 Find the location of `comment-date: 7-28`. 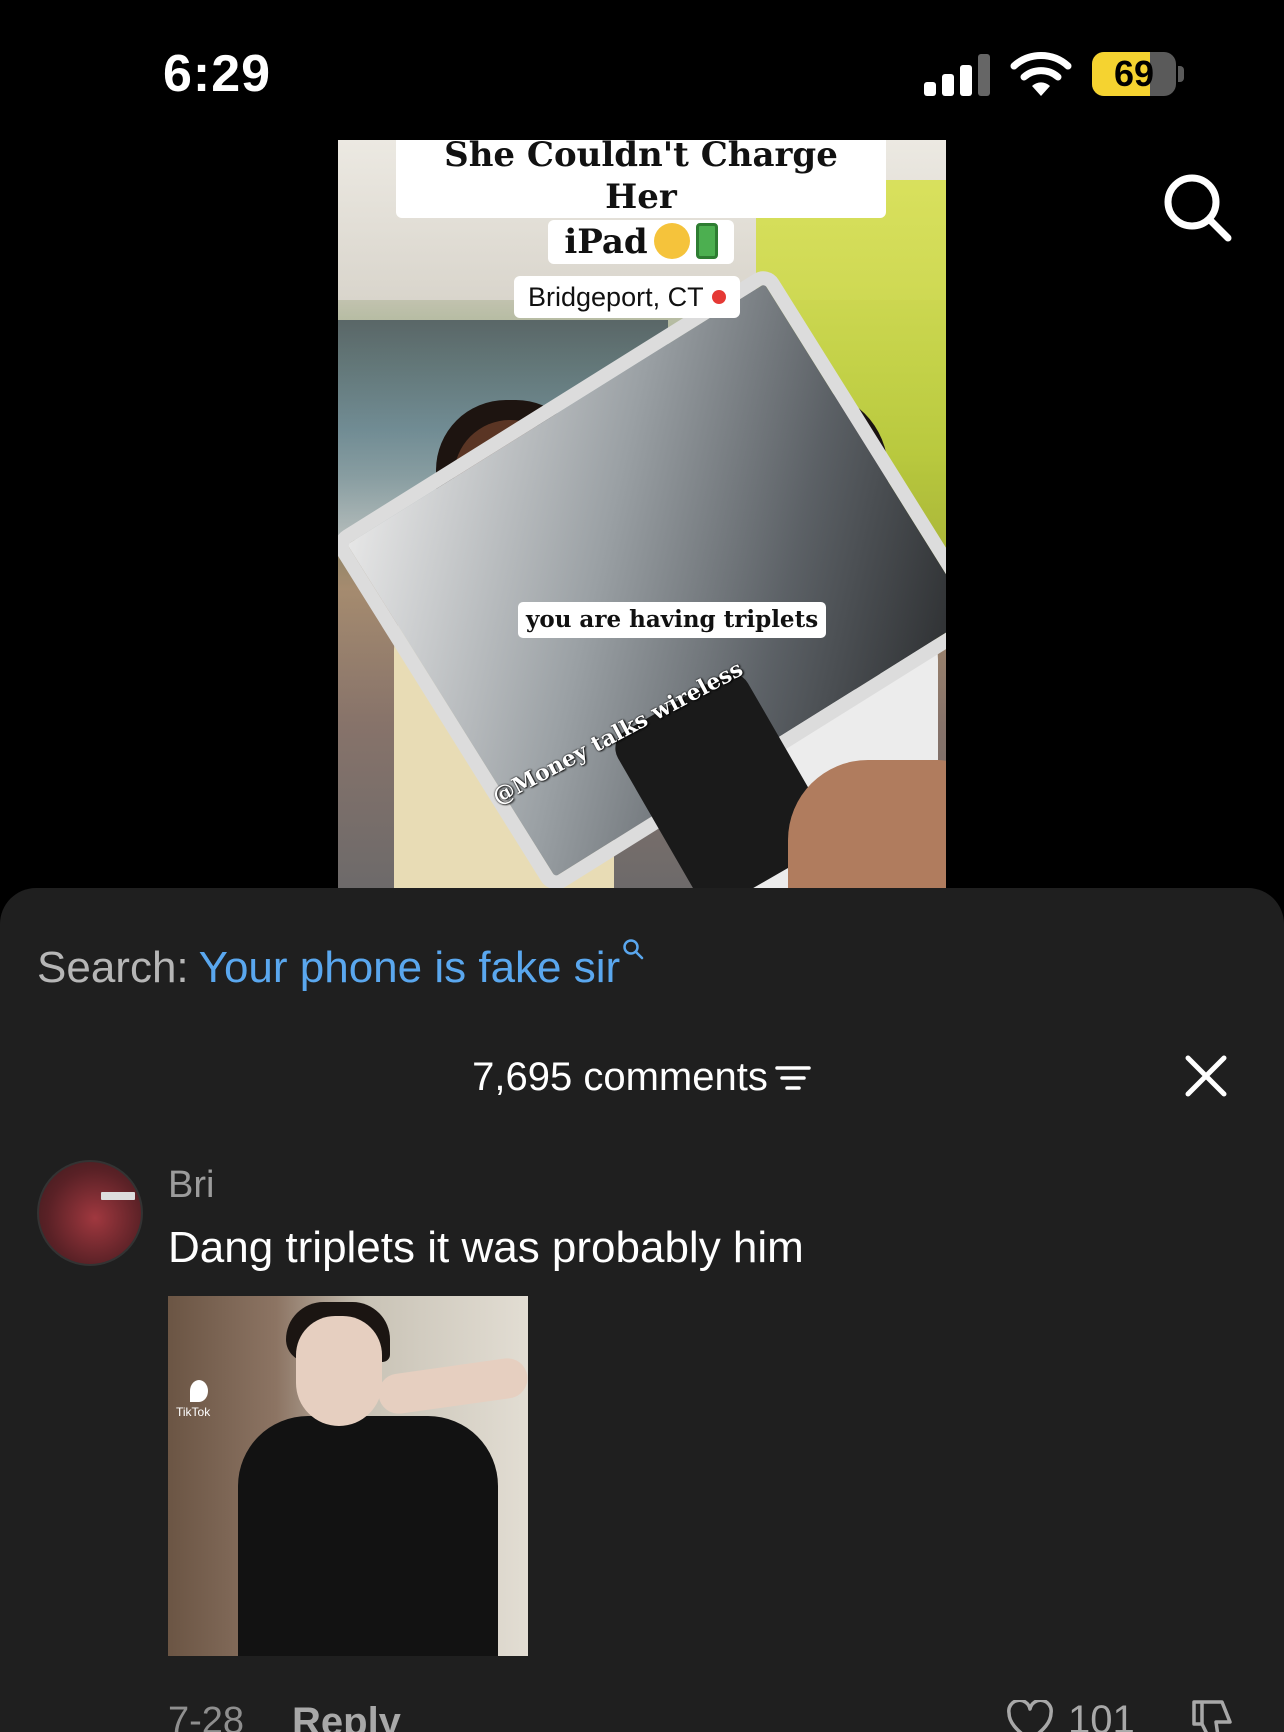

comment-date: 7-28 is located at coordinates (206, 1716).